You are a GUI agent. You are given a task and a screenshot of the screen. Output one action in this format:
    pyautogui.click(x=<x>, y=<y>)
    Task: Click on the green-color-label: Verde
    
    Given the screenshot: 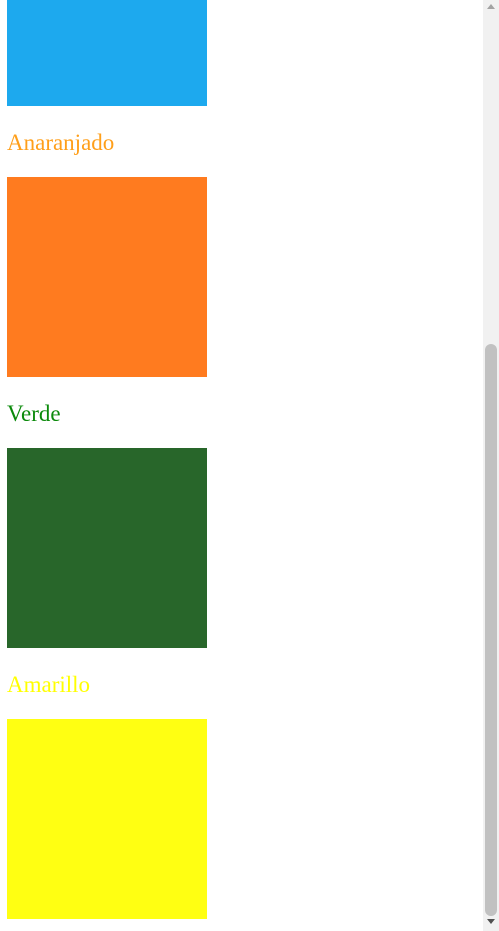 What is the action you would take?
    pyautogui.click(x=34, y=413)
    